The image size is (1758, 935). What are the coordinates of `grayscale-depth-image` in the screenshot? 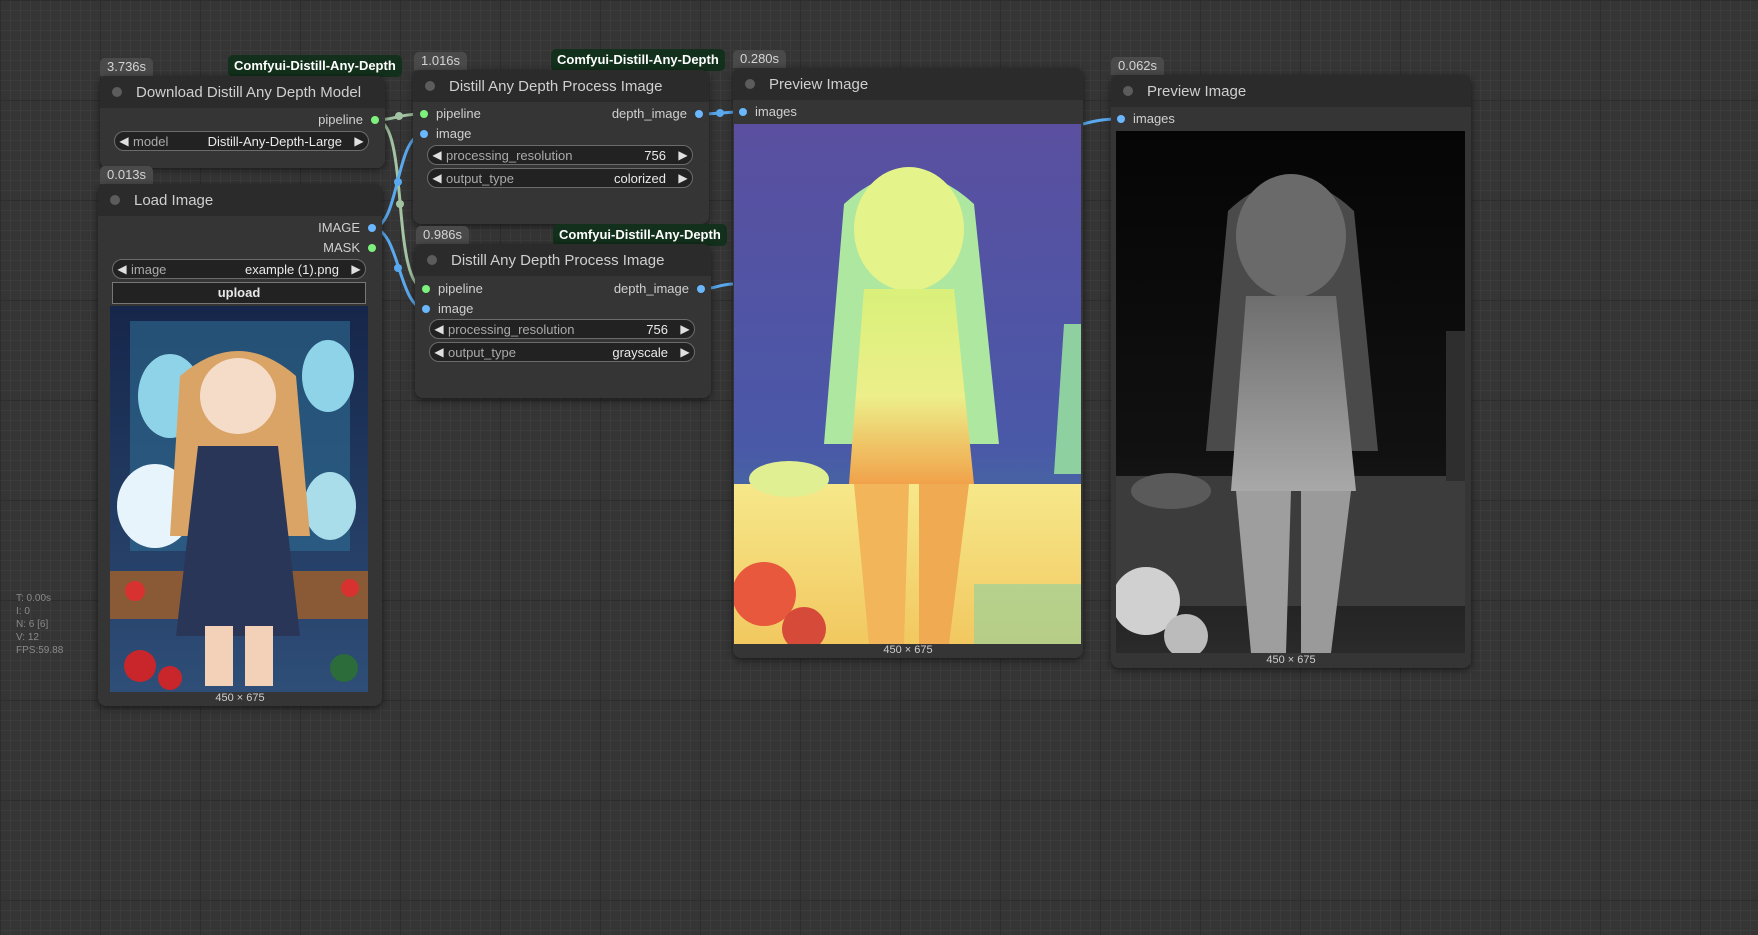 It's located at (1290, 392).